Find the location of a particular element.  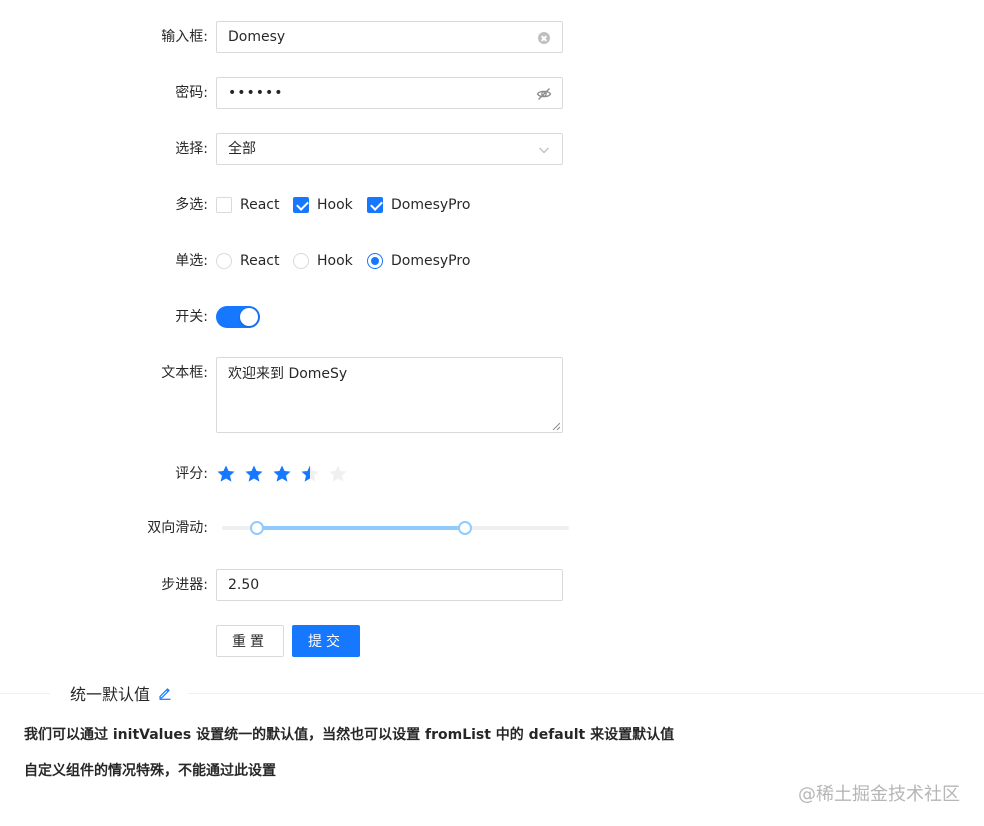

slider-track is located at coordinates (360, 528).